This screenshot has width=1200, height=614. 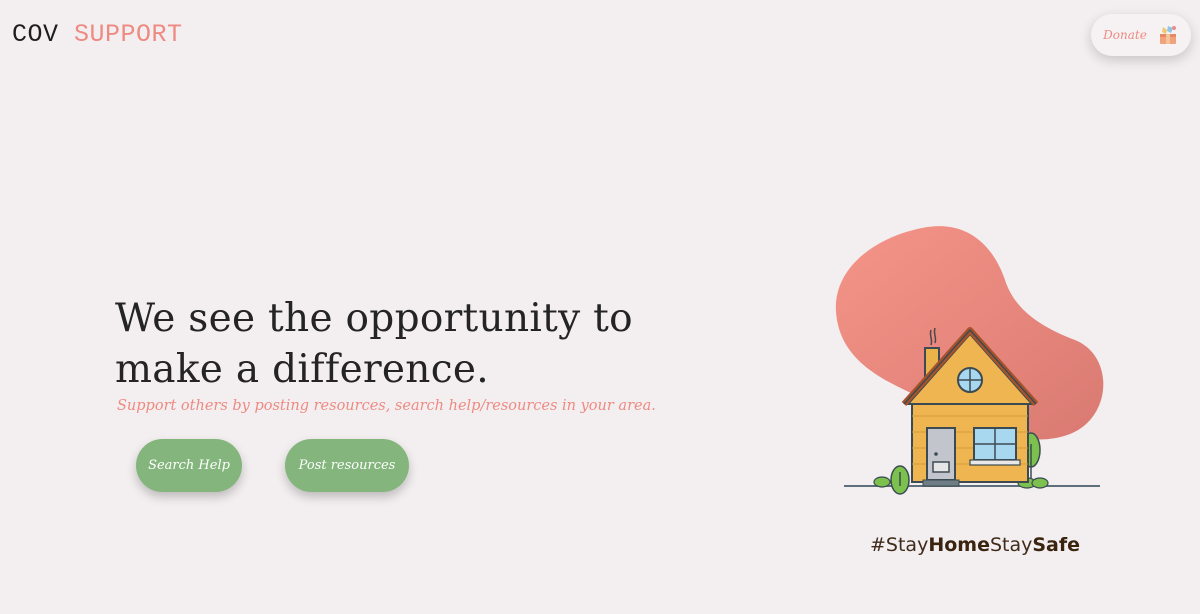 I want to click on donate-button: Donate, so click(x=1141, y=35).